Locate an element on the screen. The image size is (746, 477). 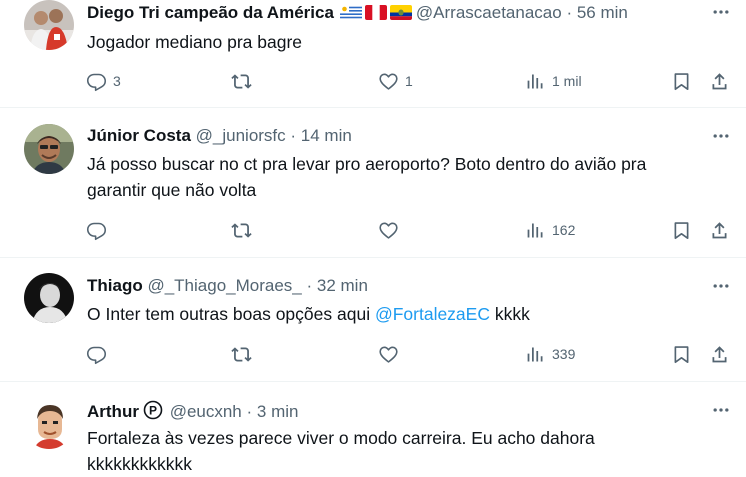
premium-badge-letter: P is located at coordinates (153, 411).